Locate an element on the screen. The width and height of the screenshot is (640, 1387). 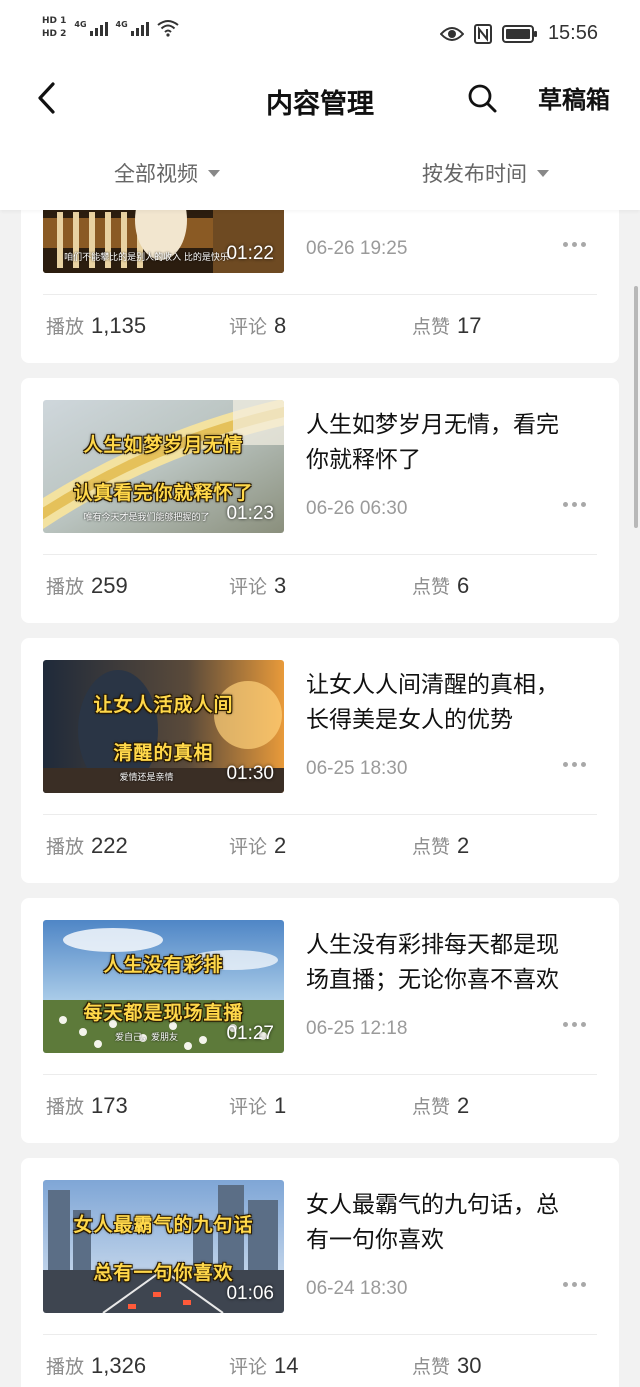
comment-count: 评论 3 is located at coordinates (257, 585).